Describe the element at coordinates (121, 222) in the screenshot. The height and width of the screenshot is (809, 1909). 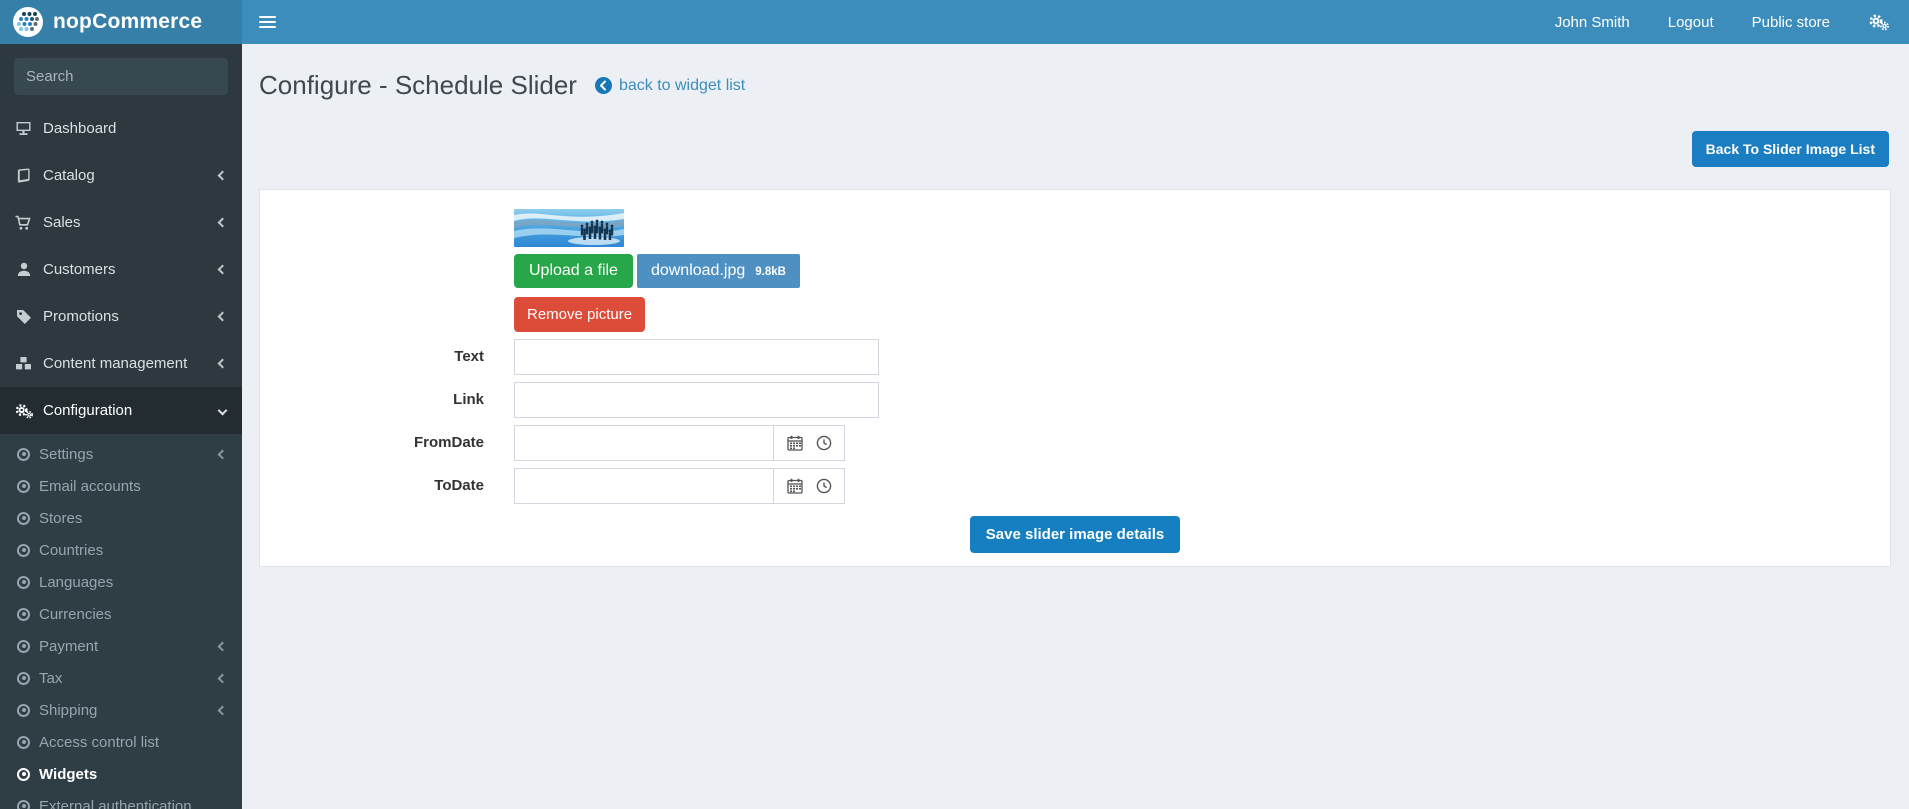
I see `sidebar-item-sales: Sales` at that location.